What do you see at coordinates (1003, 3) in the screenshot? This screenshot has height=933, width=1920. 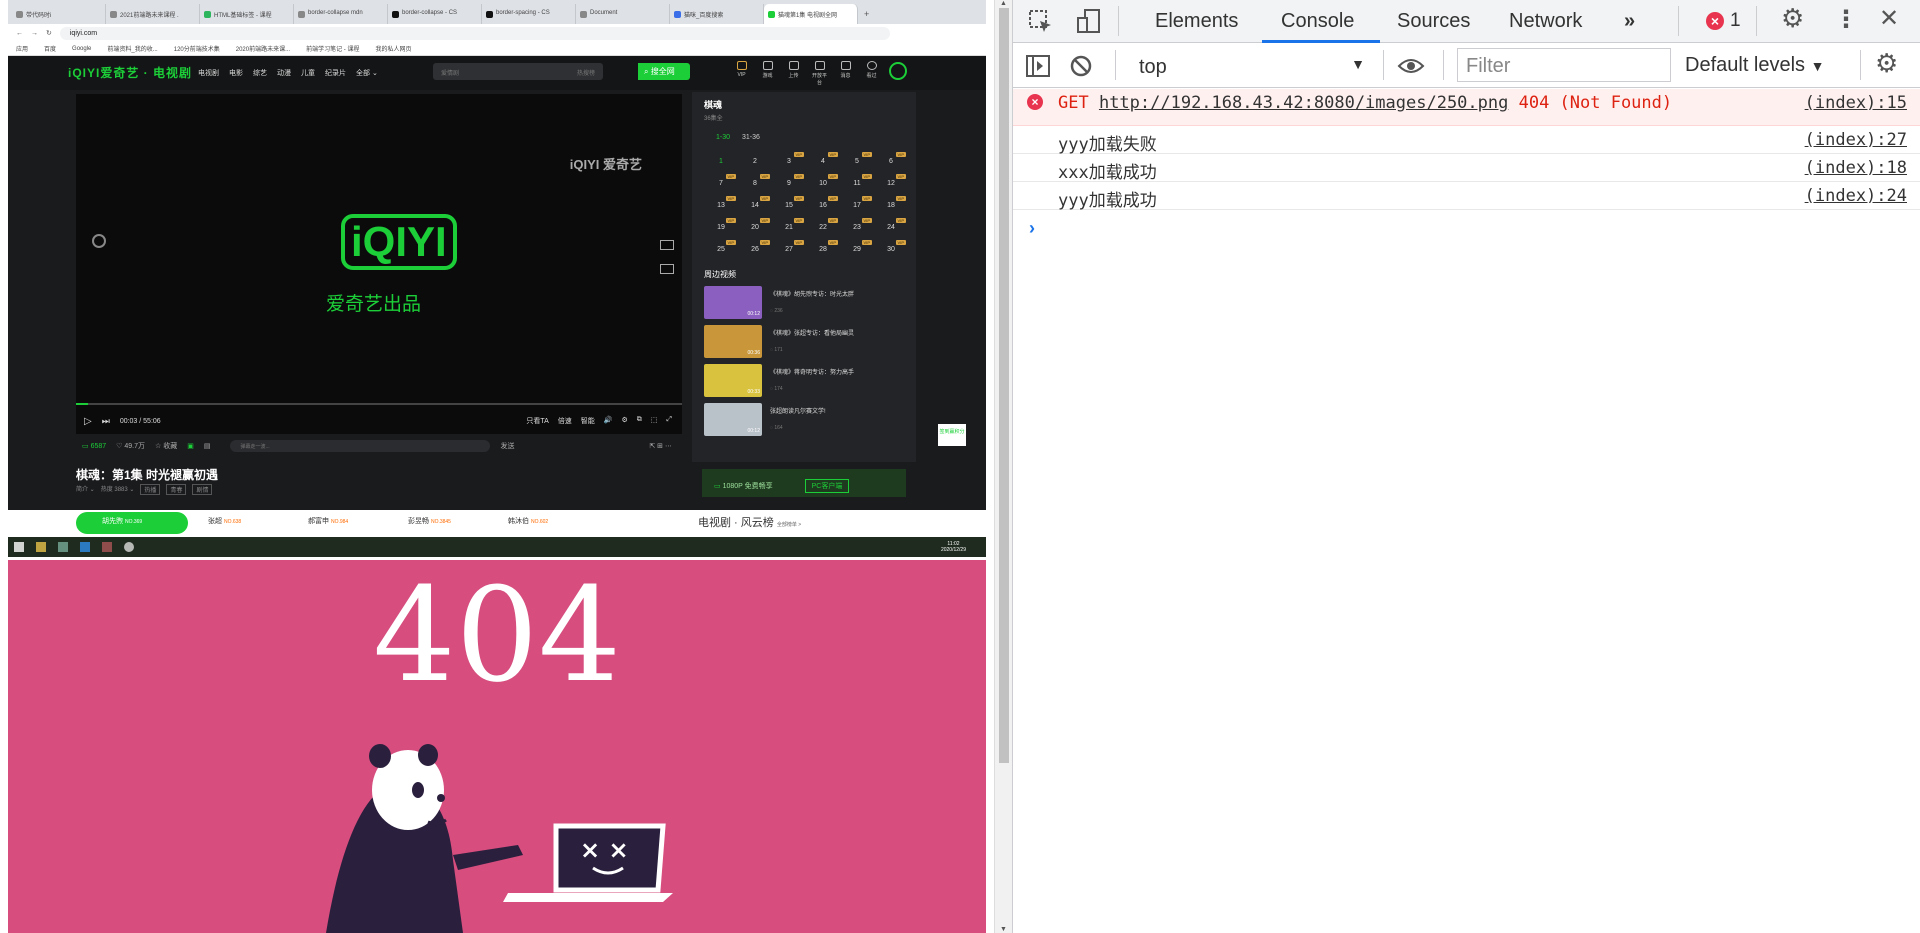 I see `scroll-up-icon: ▲` at bounding box center [1003, 3].